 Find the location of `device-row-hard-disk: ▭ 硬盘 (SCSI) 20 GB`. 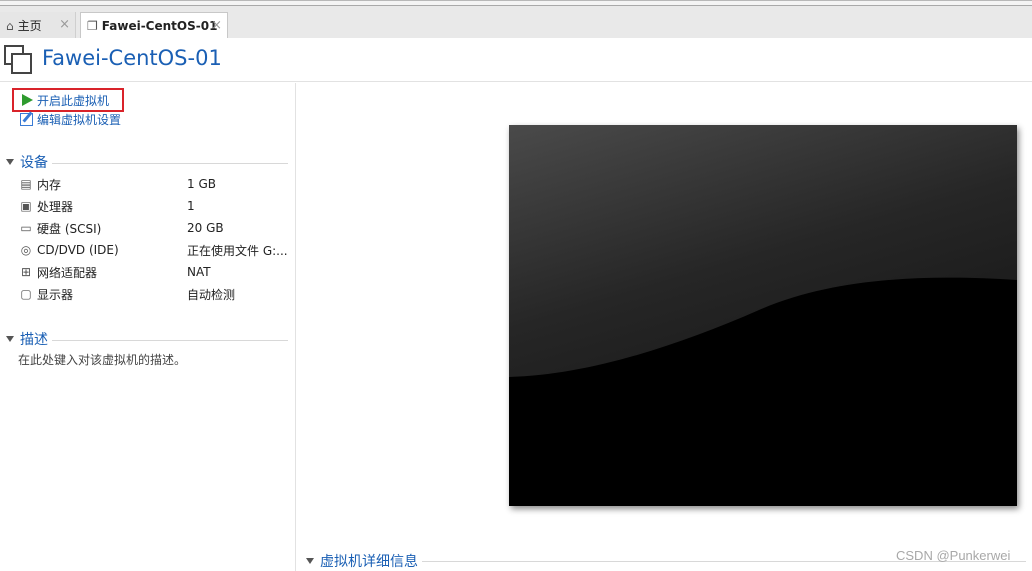

device-row-hard-disk: ▭ 硬盘 (SCSI) 20 GB is located at coordinates (153, 228).